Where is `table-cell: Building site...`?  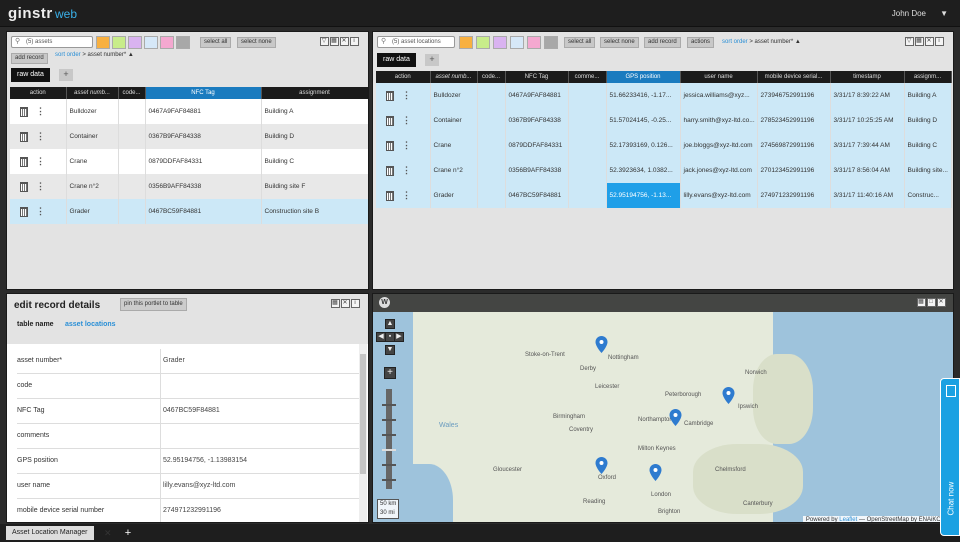 table-cell: Building site... is located at coordinates (928, 170).